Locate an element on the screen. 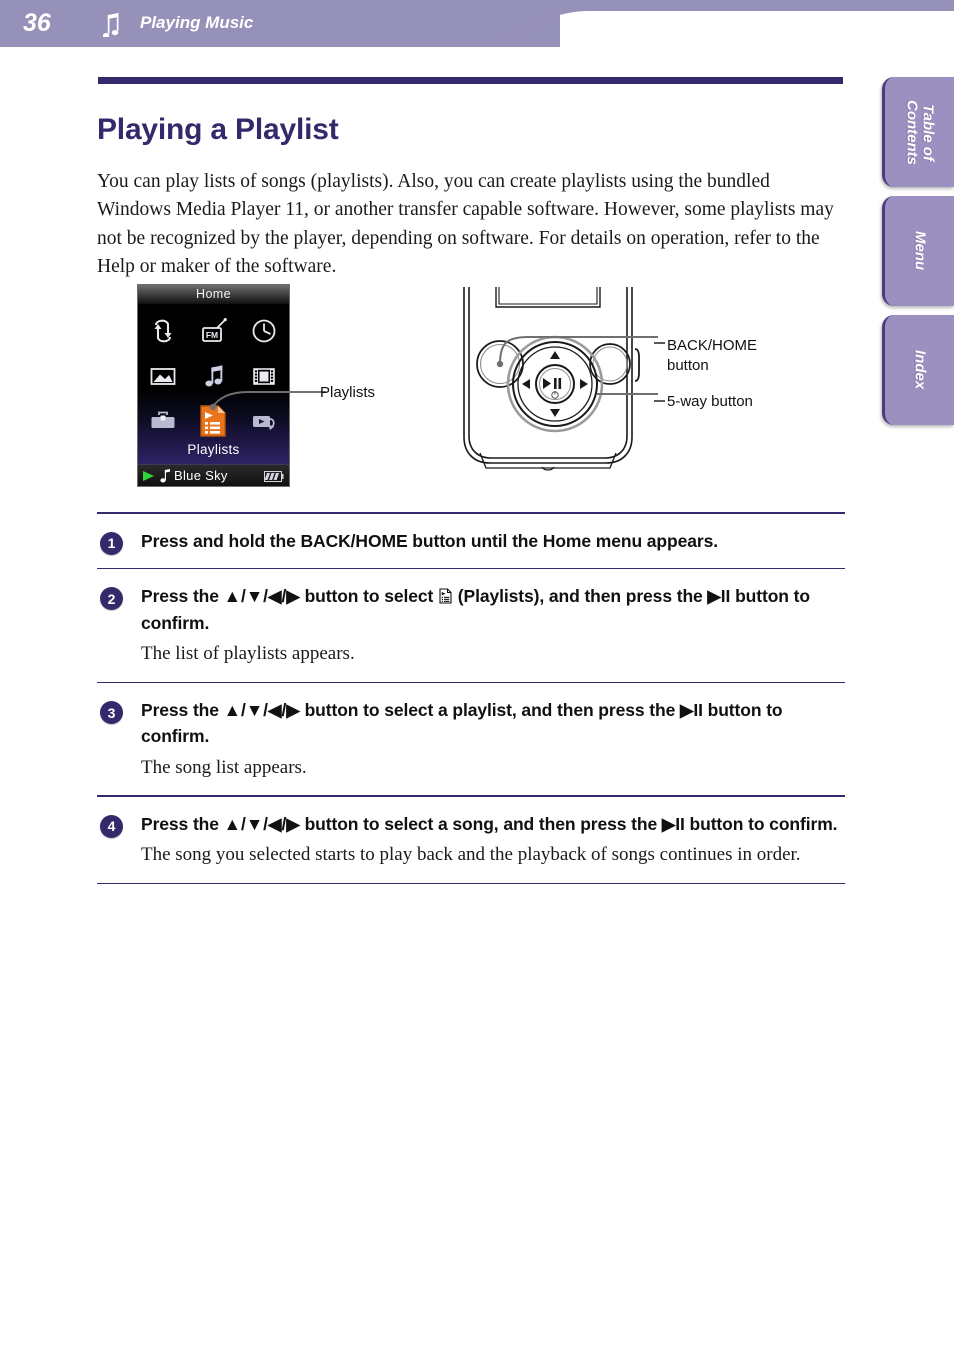 Image resolution: width=954 pixels, height=1370 pixels. callout-leader-lines is located at coordinates (577, 365).